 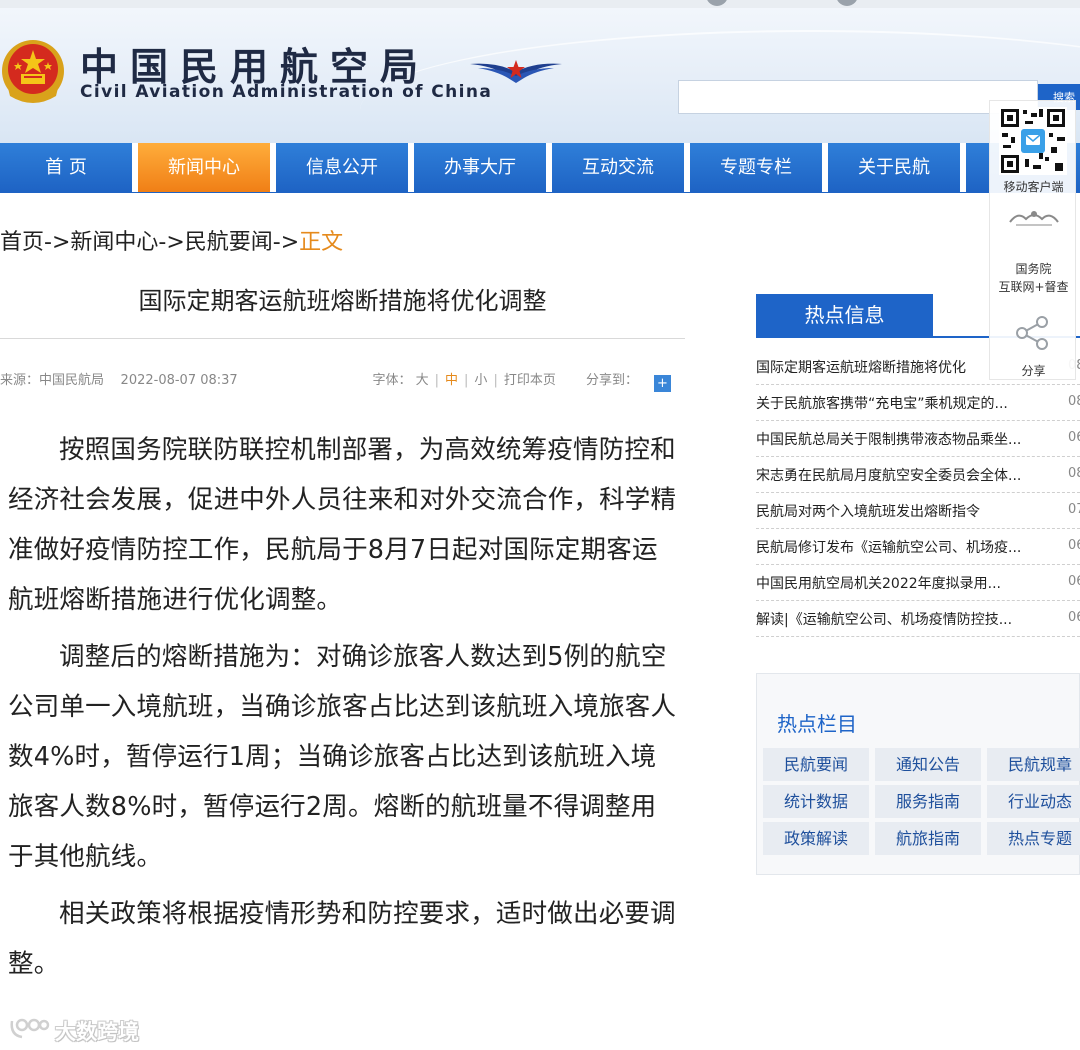 What do you see at coordinates (894, 167) in the screenshot?
I see `nav-item-about: 关于民航` at bounding box center [894, 167].